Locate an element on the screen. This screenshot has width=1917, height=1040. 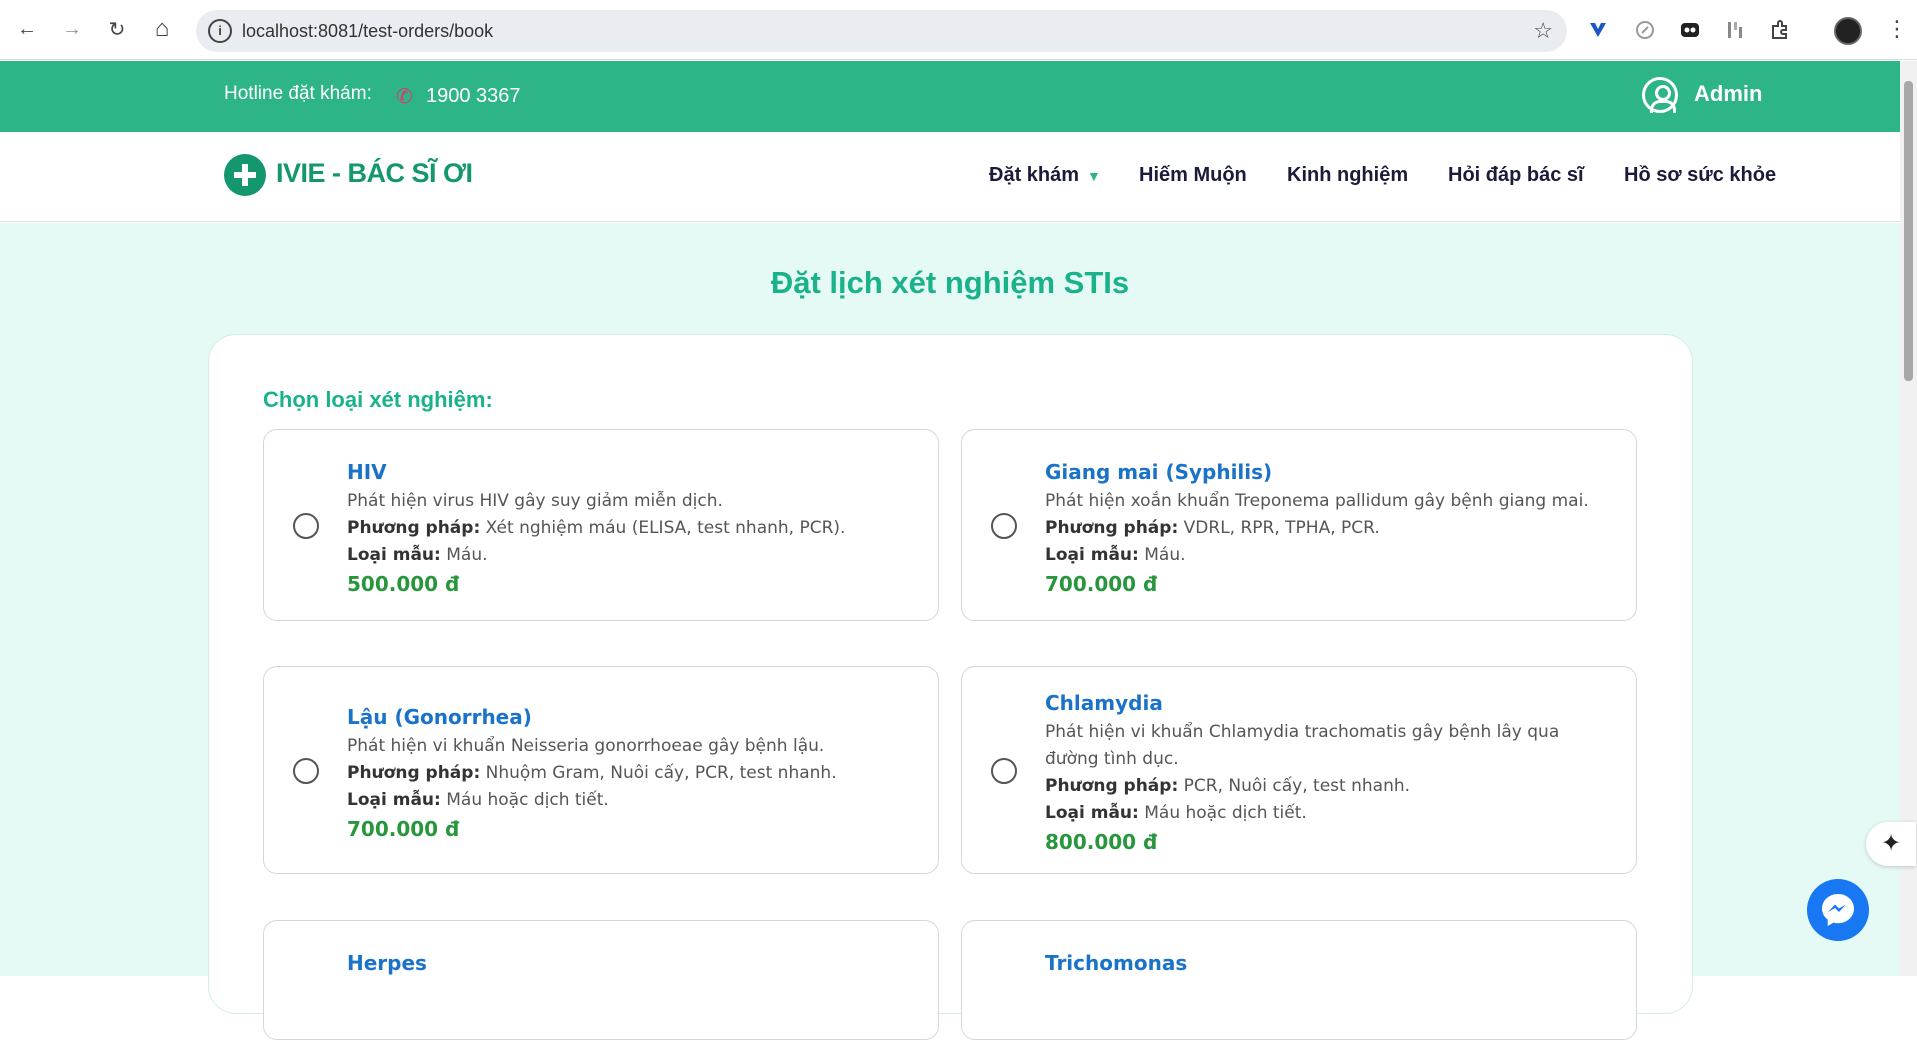
section-label: Chọn loại xét nghiệm: is located at coordinates (378, 399).